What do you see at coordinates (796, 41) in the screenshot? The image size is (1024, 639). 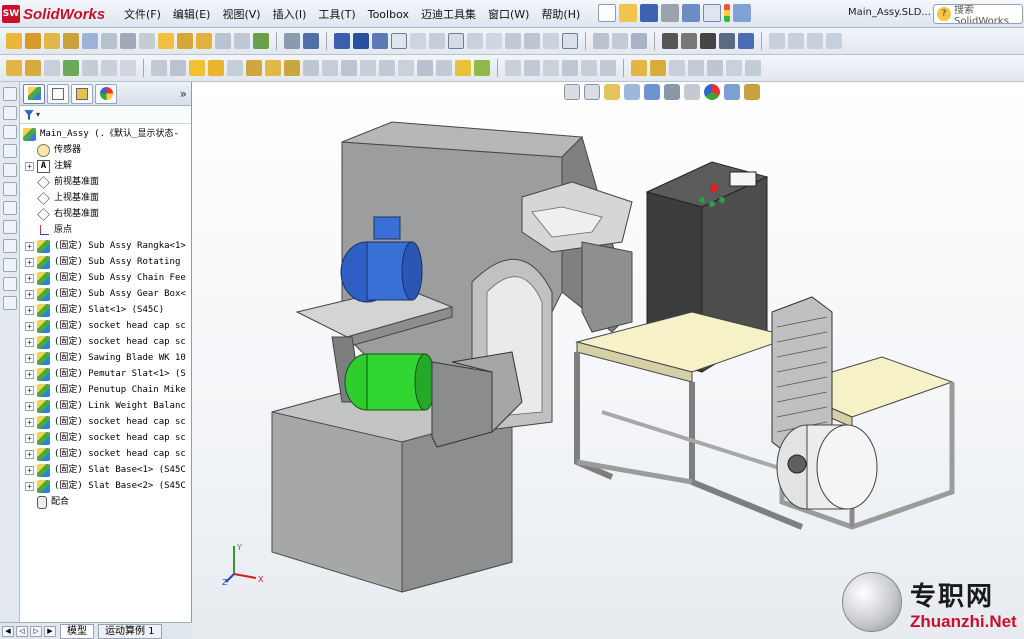 I see `toolbar-icon-b` at bounding box center [796, 41].